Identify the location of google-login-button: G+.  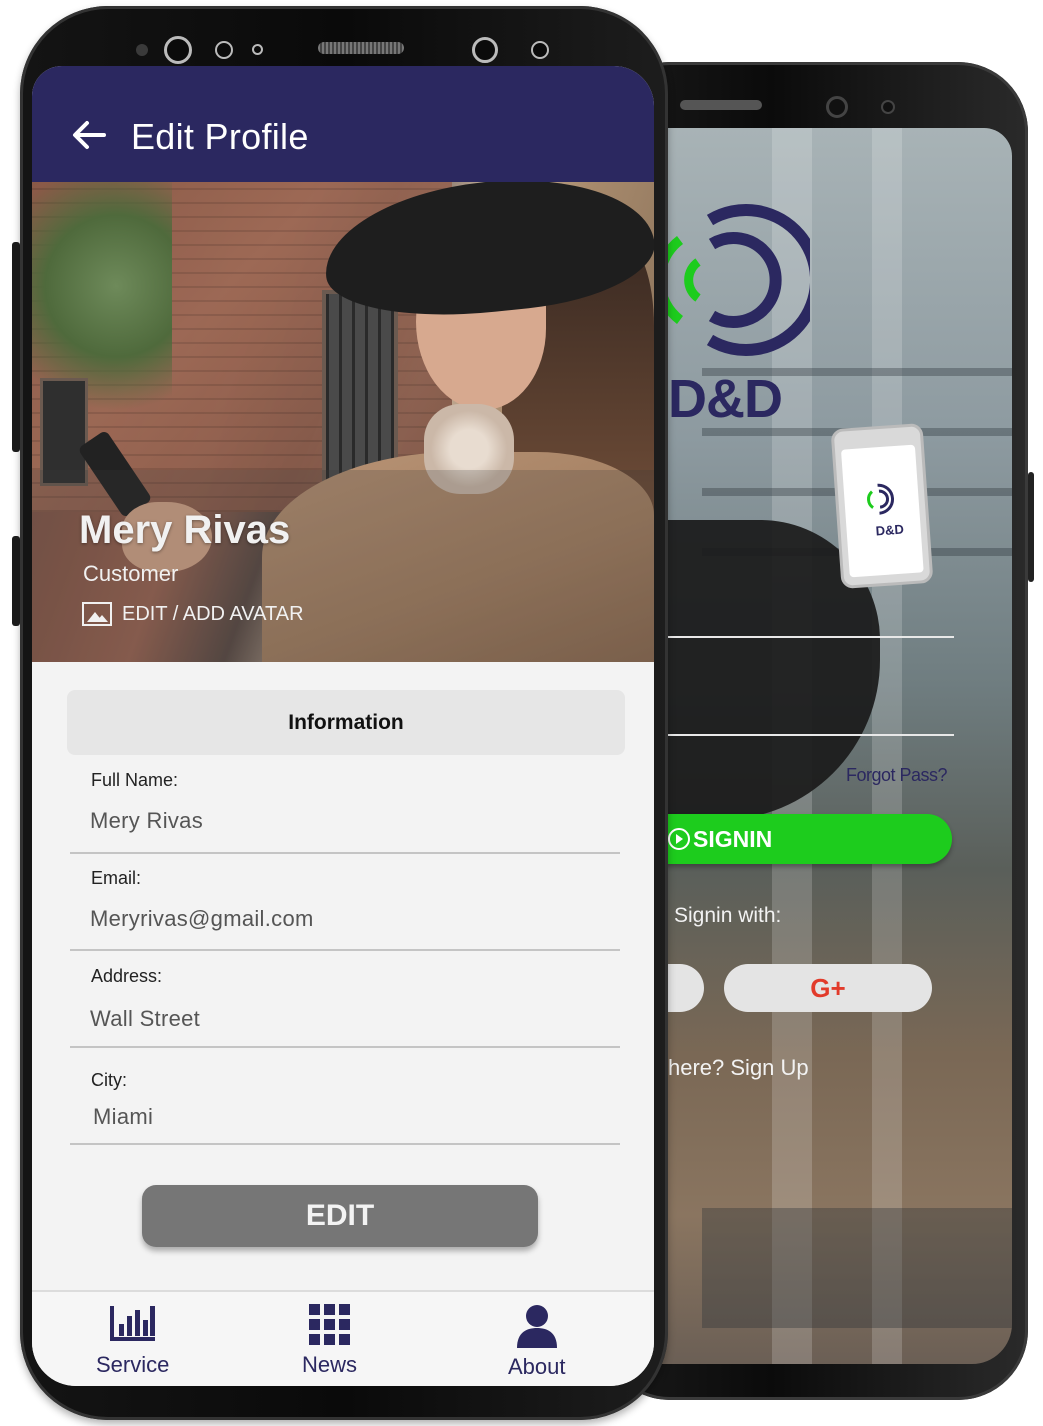
(828, 988).